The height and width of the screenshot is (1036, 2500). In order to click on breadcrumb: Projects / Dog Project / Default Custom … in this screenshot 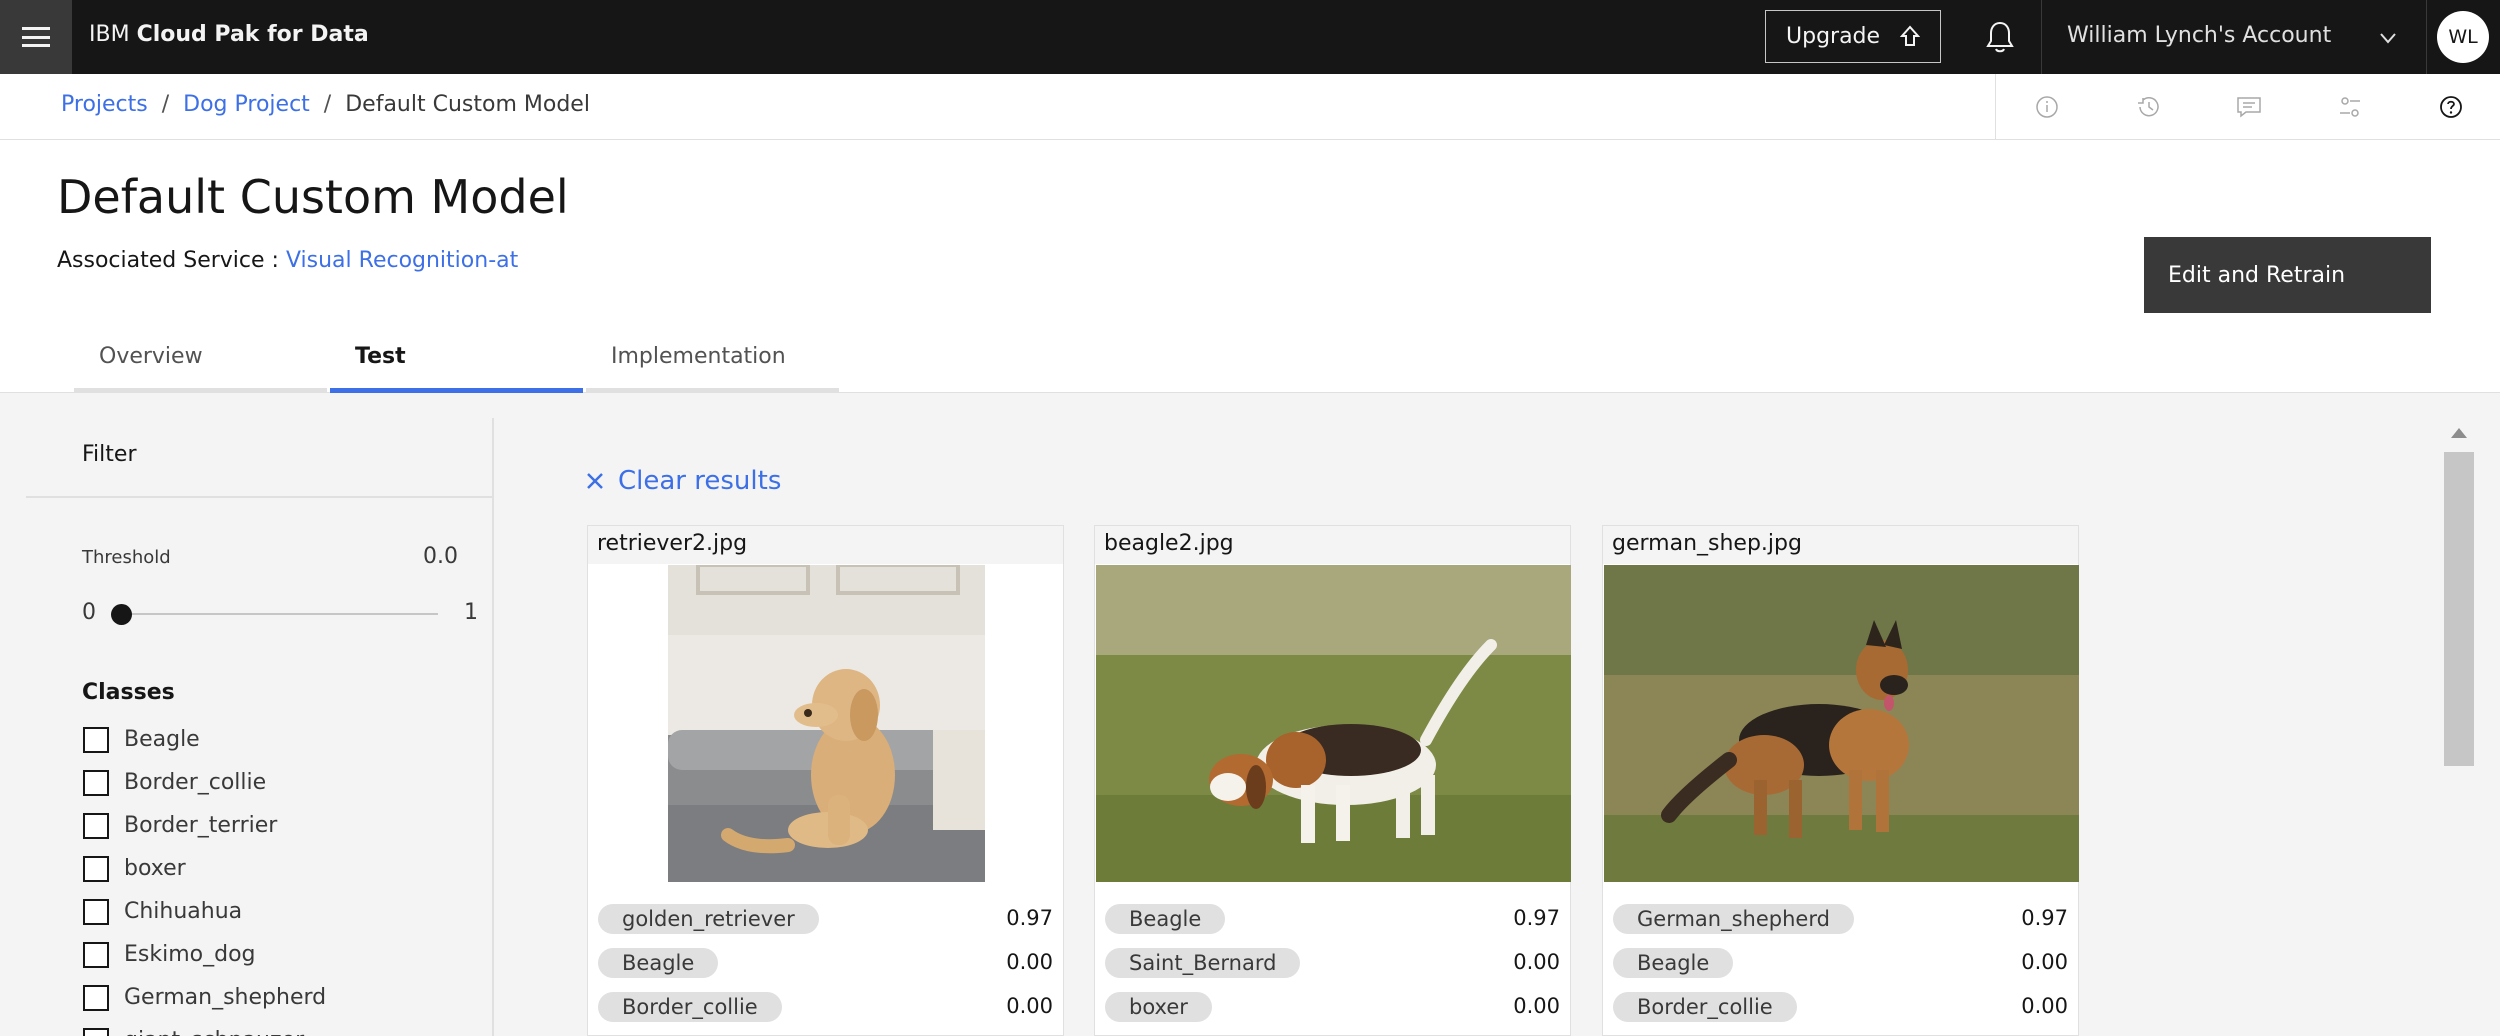, I will do `click(325, 104)`.